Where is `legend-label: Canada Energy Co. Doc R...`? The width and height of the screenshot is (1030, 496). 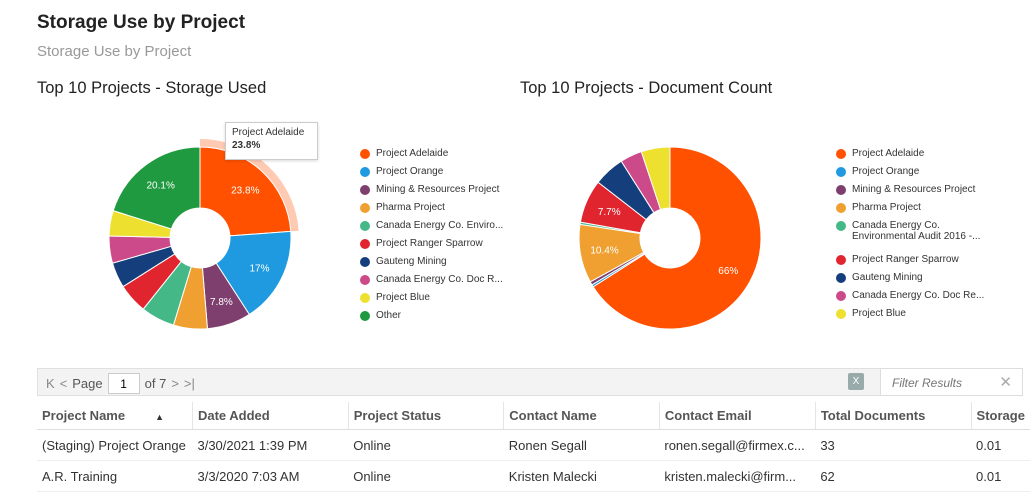 legend-label: Canada Energy Co. Doc R... is located at coordinates (439, 279).